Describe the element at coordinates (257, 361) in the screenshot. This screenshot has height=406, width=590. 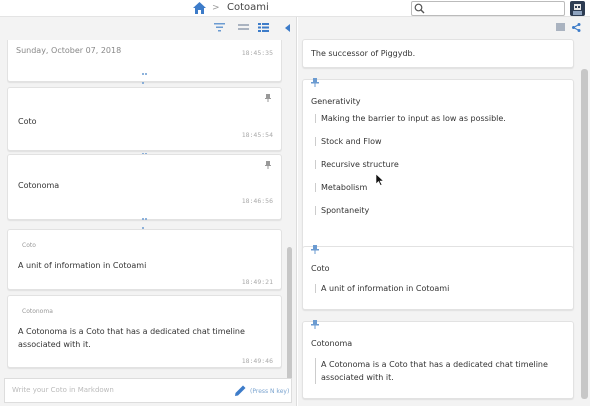
I see `post-timestamp: 18:49:46` at that location.